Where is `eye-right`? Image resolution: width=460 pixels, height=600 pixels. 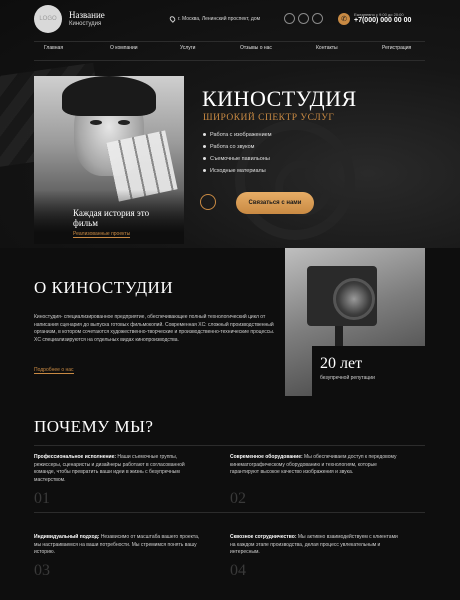
eye-right is located at coordinates (124, 122).